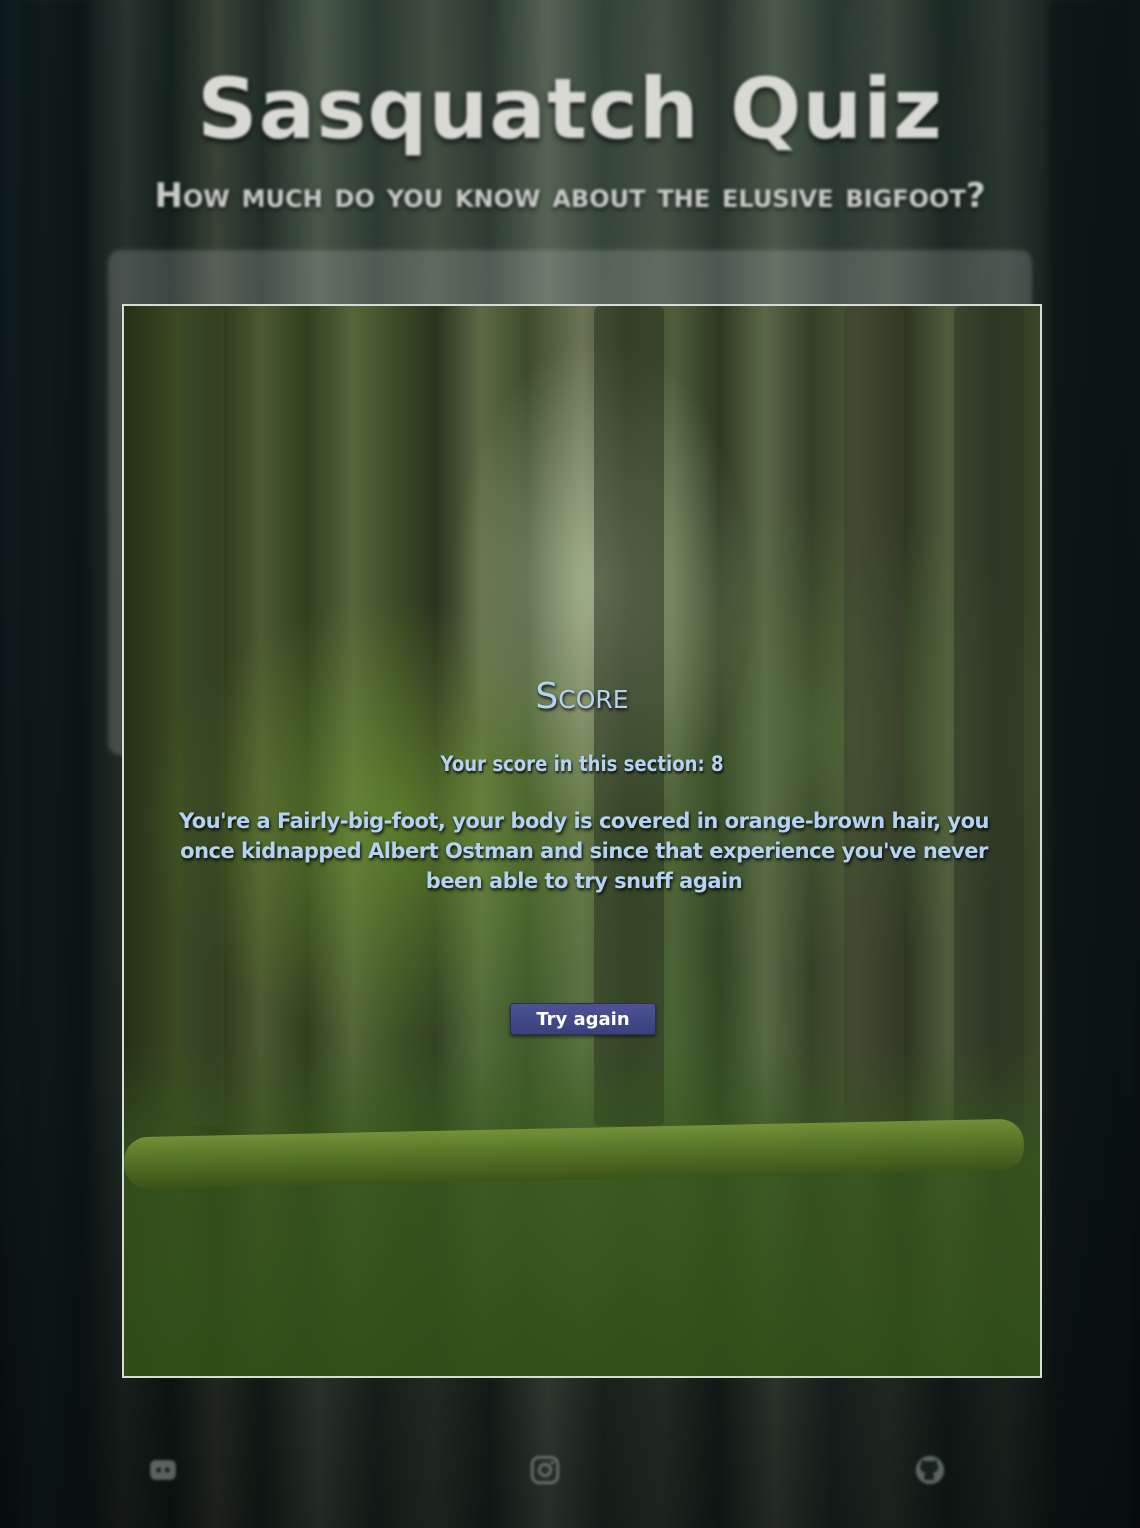 The image size is (1140, 1528). I want to click on page-title: Sasquatch Quiz, so click(570, 109).